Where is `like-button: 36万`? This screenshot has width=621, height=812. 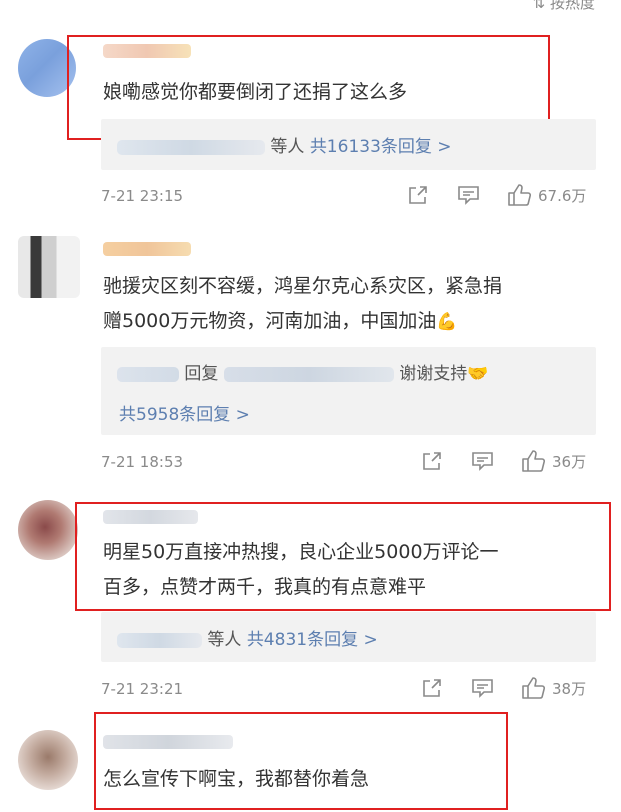
like-button: 36万 is located at coordinates (553, 461).